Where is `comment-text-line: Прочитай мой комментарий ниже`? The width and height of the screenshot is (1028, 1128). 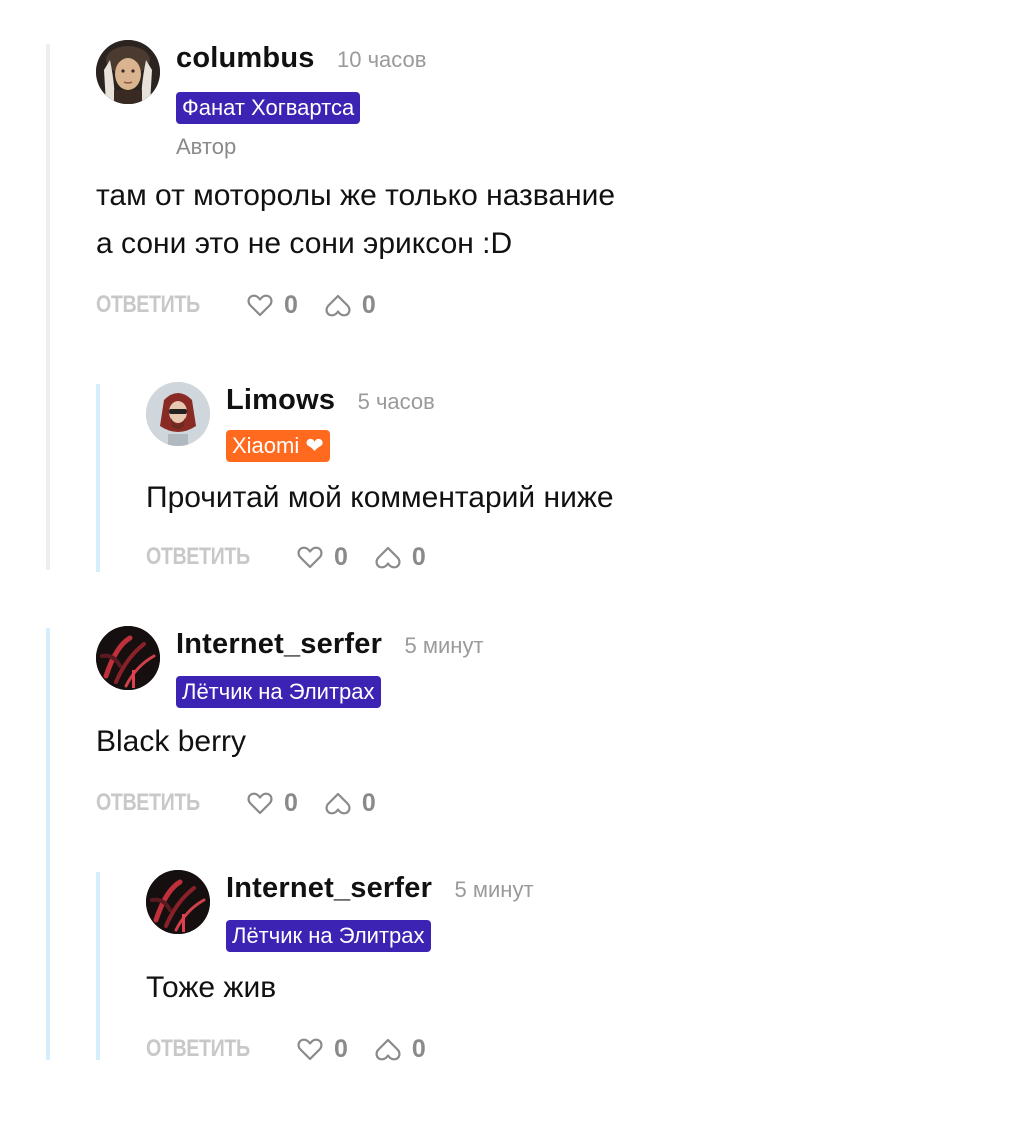
comment-text-line: Прочитай мой комментарий ниже is located at coordinates (380, 497).